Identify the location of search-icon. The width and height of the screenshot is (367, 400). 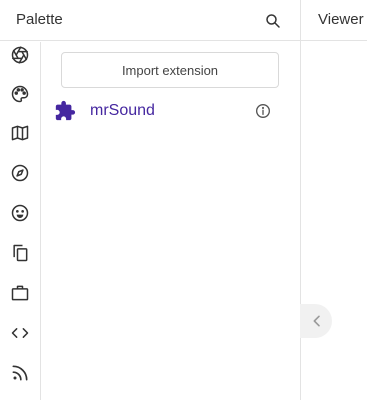
(273, 21).